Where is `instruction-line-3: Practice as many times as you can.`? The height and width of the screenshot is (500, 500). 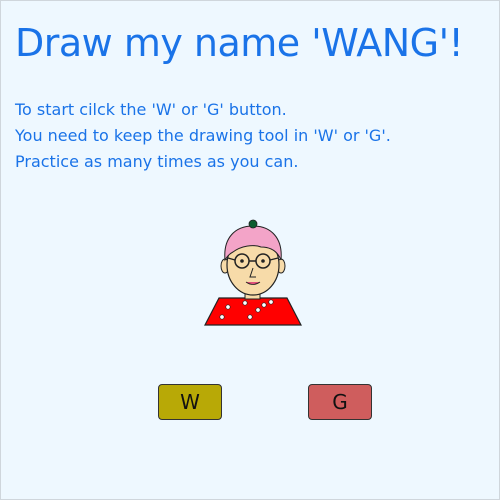
instruction-line-3: Practice as many times as you can. is located at coordinates (157, 161).